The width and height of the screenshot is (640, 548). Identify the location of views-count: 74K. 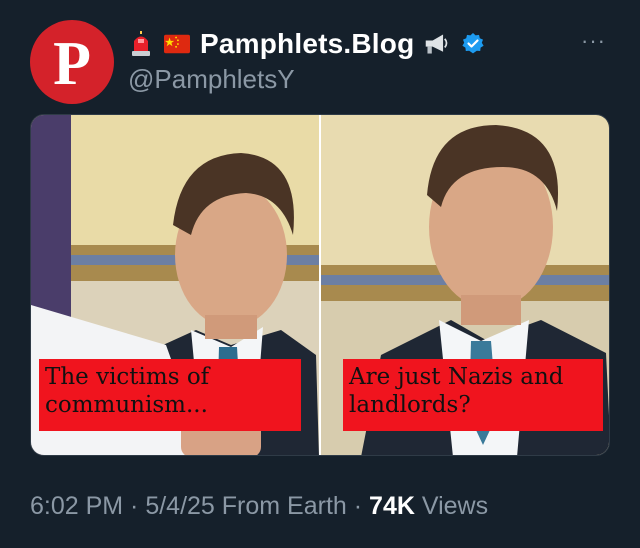
(392, 506).